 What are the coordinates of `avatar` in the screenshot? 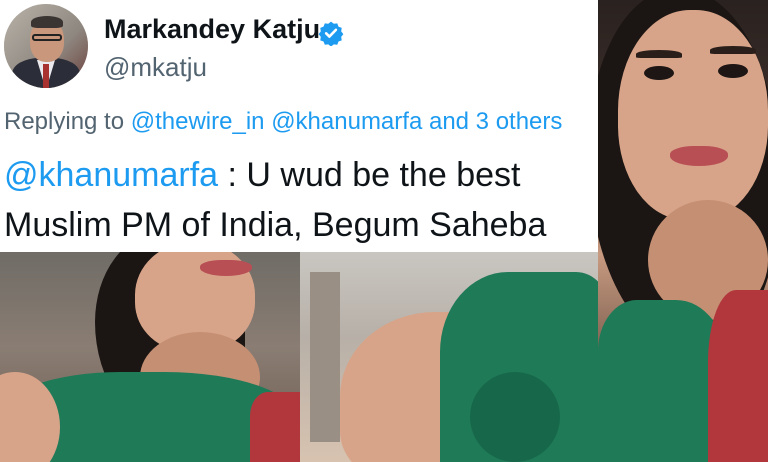 It's located at (46, 46).